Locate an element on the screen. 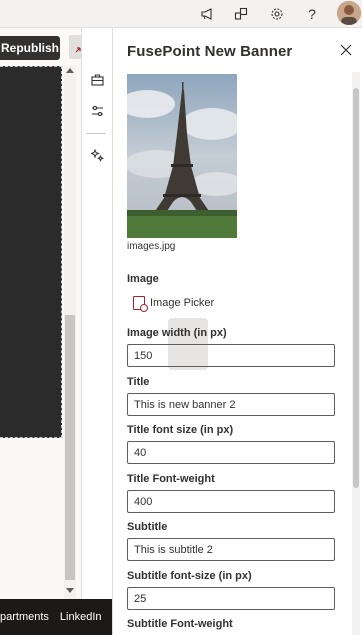 This screenshot has height=635, width=362. subtitle-font-size-input is located at coordinates (231, 598).